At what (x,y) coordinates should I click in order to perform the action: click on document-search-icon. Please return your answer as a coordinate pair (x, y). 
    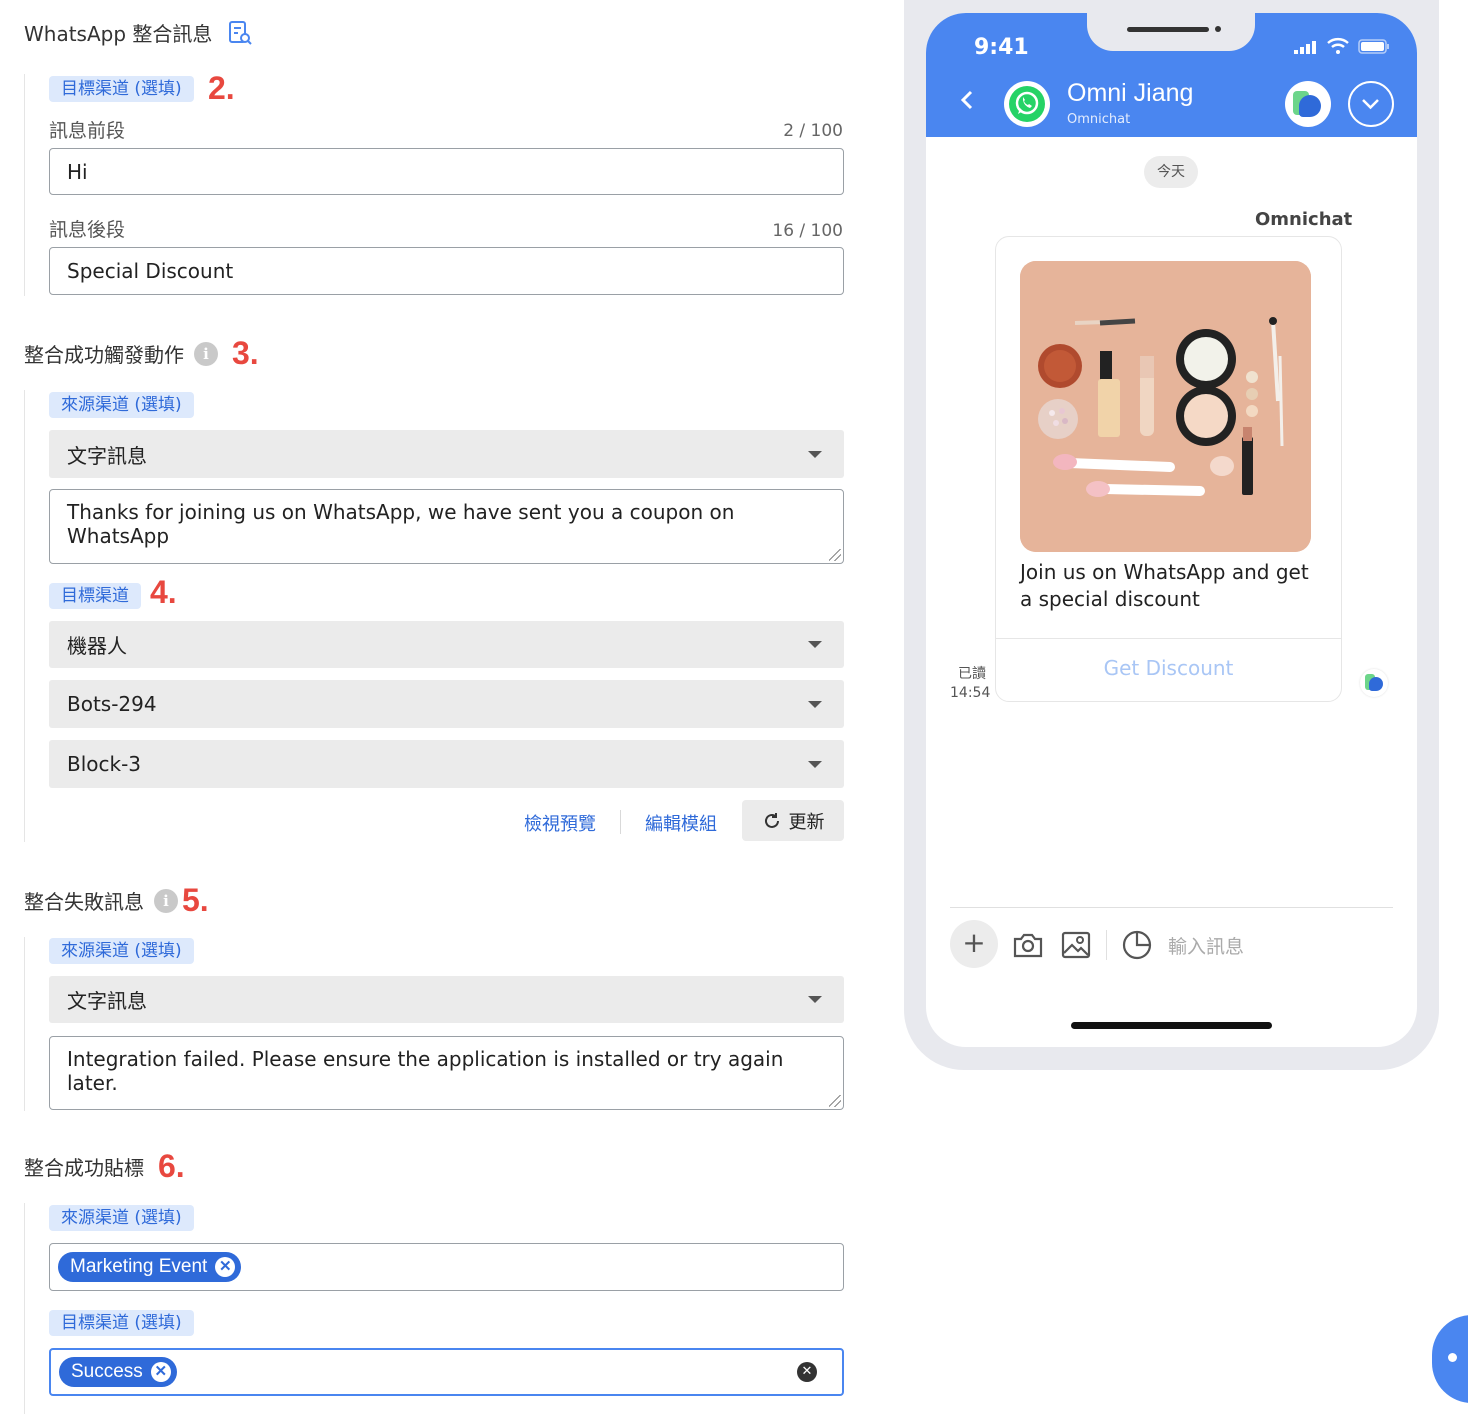
    Looking at the image, I should click on (240, 33).